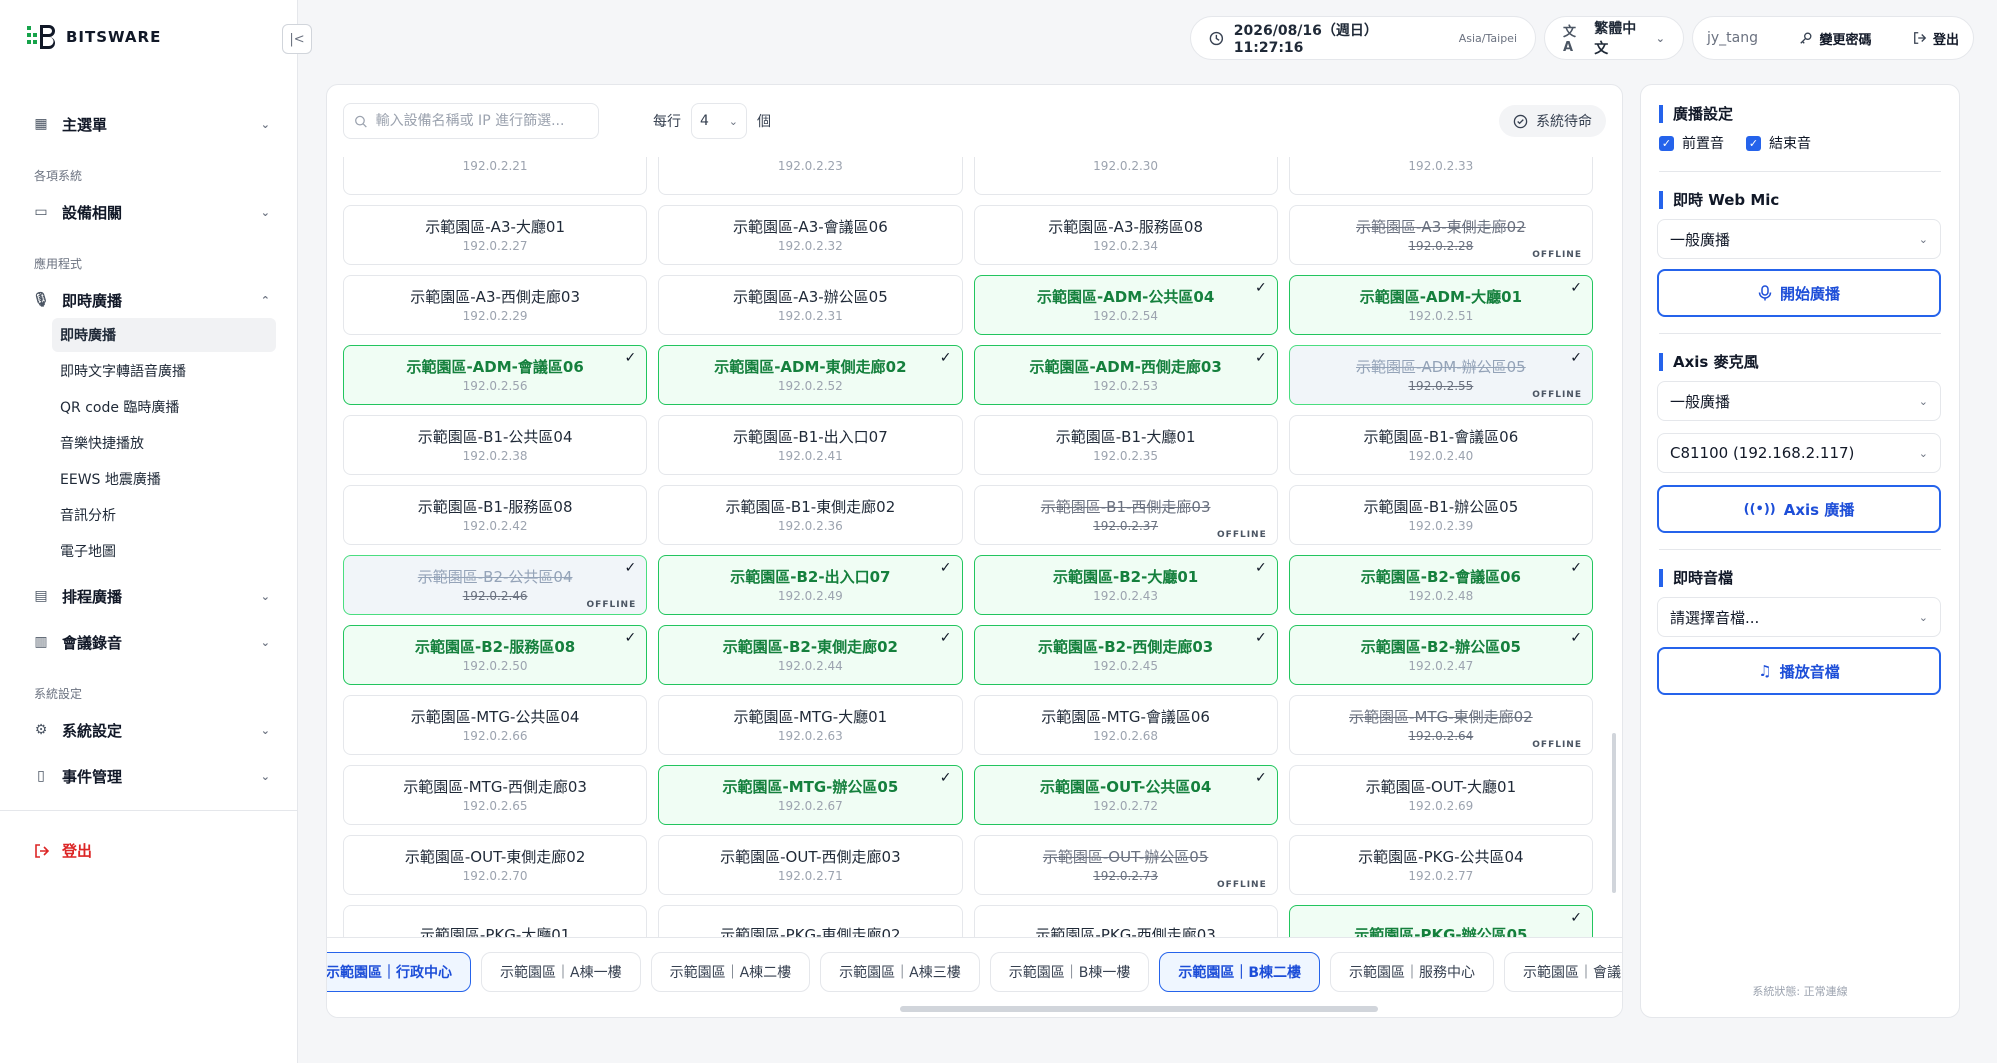 The image size is (1997, 1063). Describe the element at coordinates (495, 305) in the screenshot. I see `device-card: 示範園區-A3-西側走廊03 192.0.2.29` at that location.